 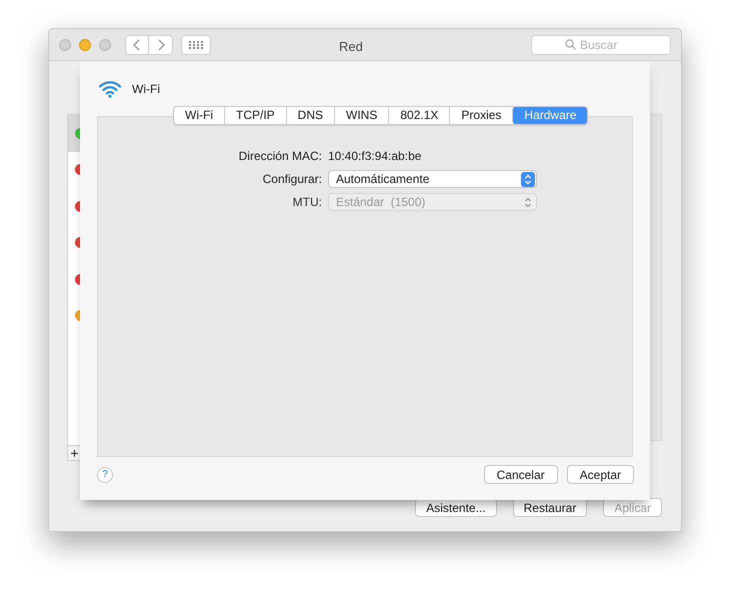 I want to click on close-icon, so click(x=65, y=44).